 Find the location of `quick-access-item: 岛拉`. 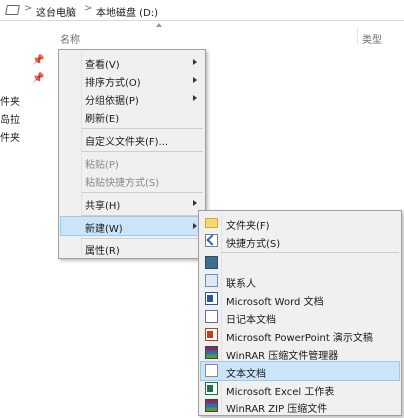

quick-access-item: 岛拉 is located at coordinates (10, 118).